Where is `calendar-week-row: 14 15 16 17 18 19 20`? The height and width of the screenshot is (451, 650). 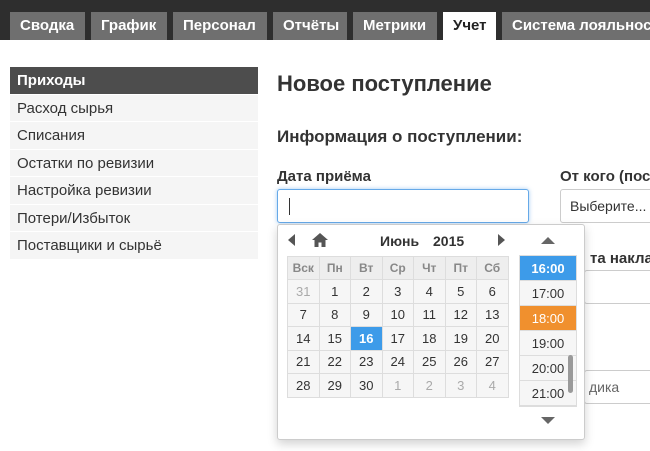
calendar-week-row: 14 15 16 17 18 19 20 is located at coordinates (398, 338).